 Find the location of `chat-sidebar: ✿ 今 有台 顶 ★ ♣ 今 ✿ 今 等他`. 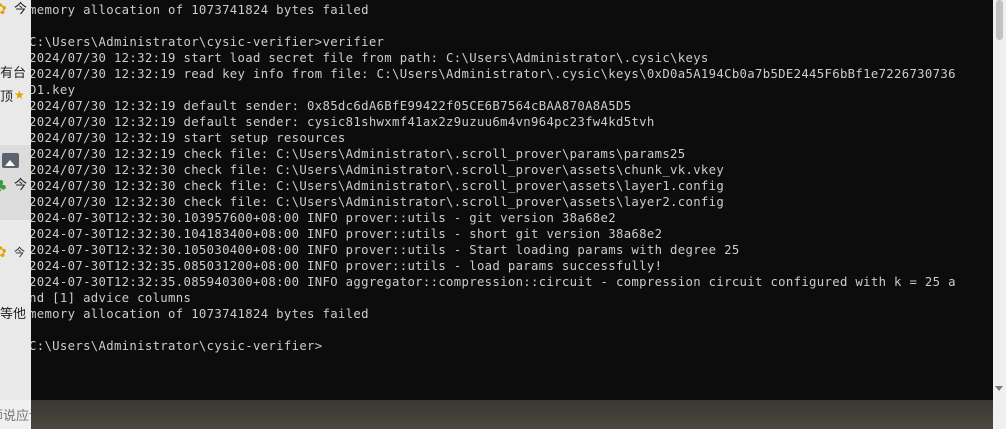

chat-sidebar: ✿ 今 有台 顶 ★ ♣ 今 ✿ 今 等他 is located at coordinates (15, 200).